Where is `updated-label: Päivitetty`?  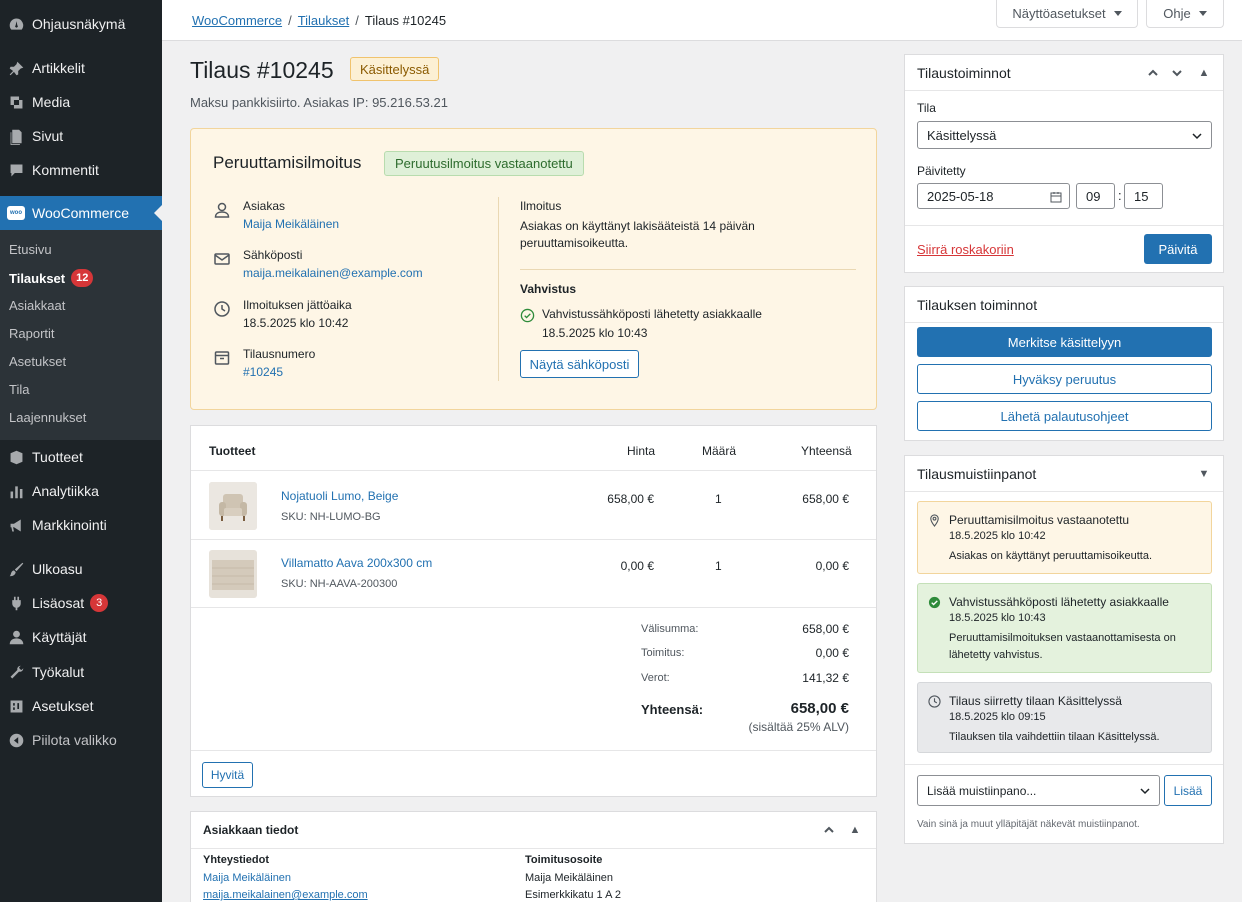 updated-label: Päivitetty is located at coordinates (941, 171).